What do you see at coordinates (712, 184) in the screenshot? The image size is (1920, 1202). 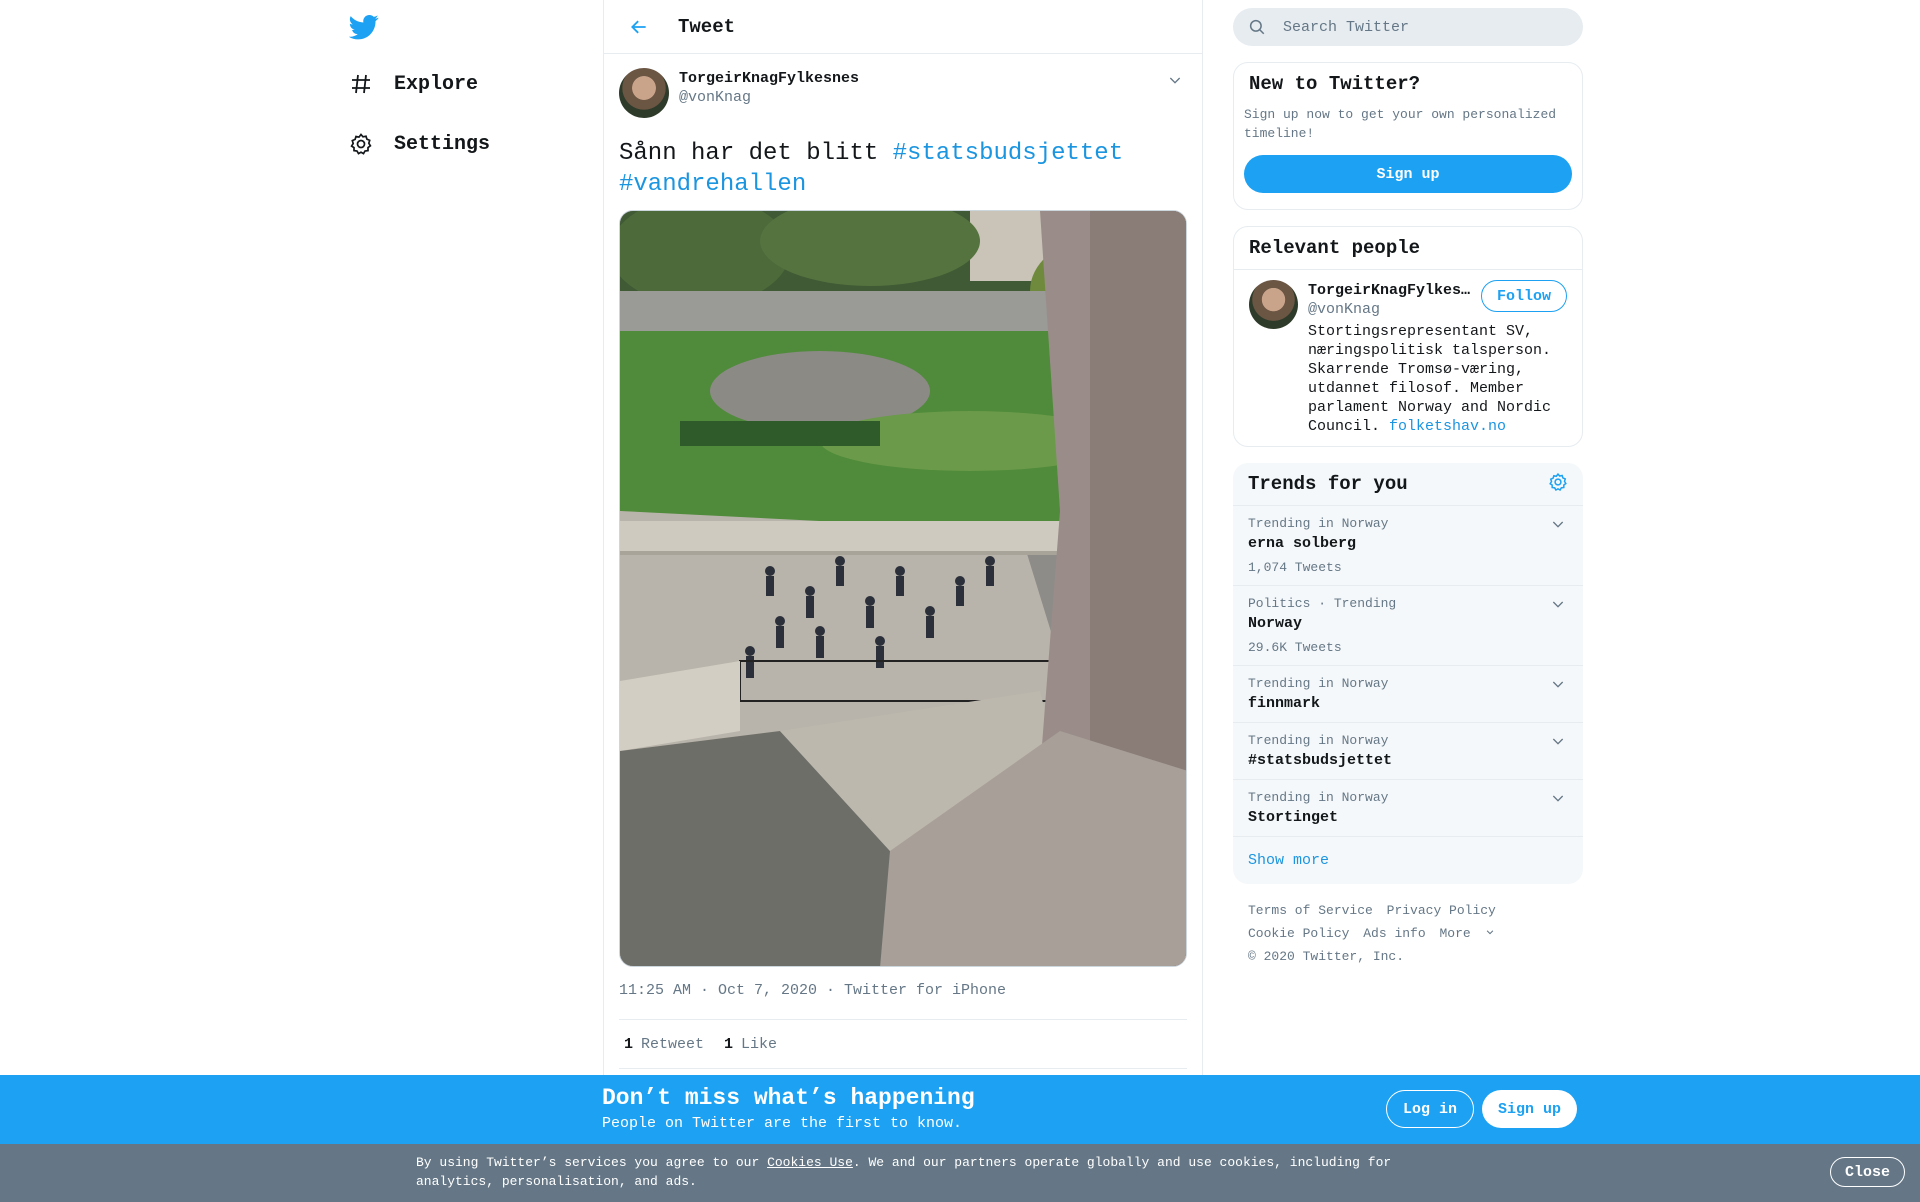 I see `hashtag-link: #vandrehallen` at bounding box center [712, 184].